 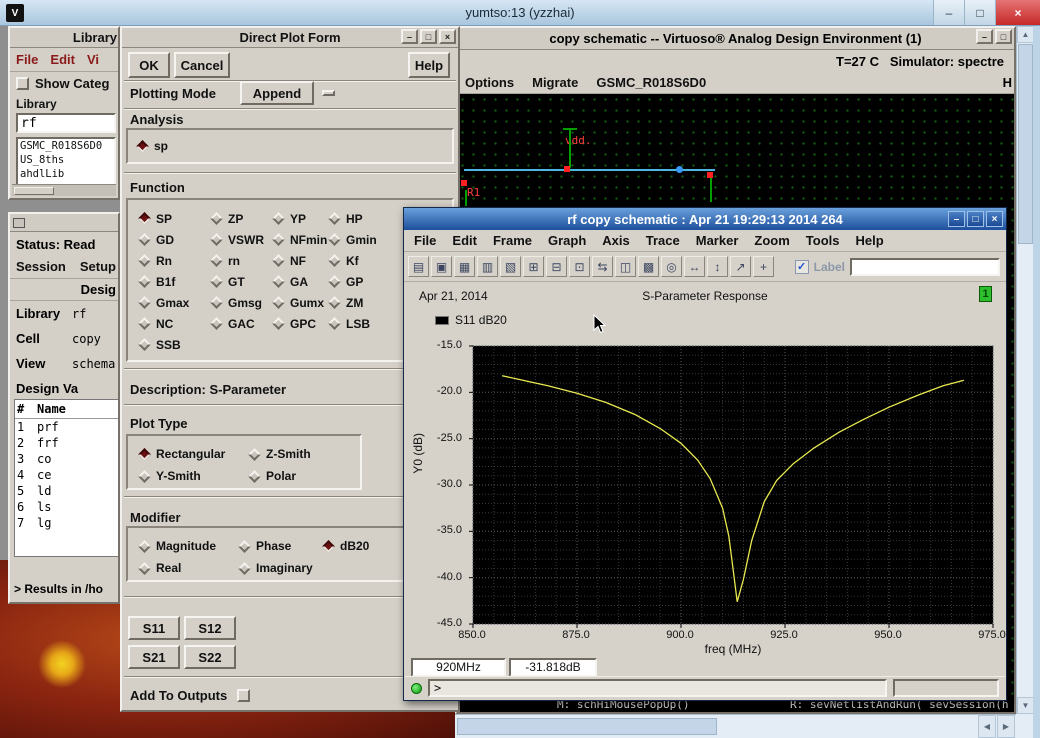 I want to click on resistor-symbol, so click(x=466, y=198).